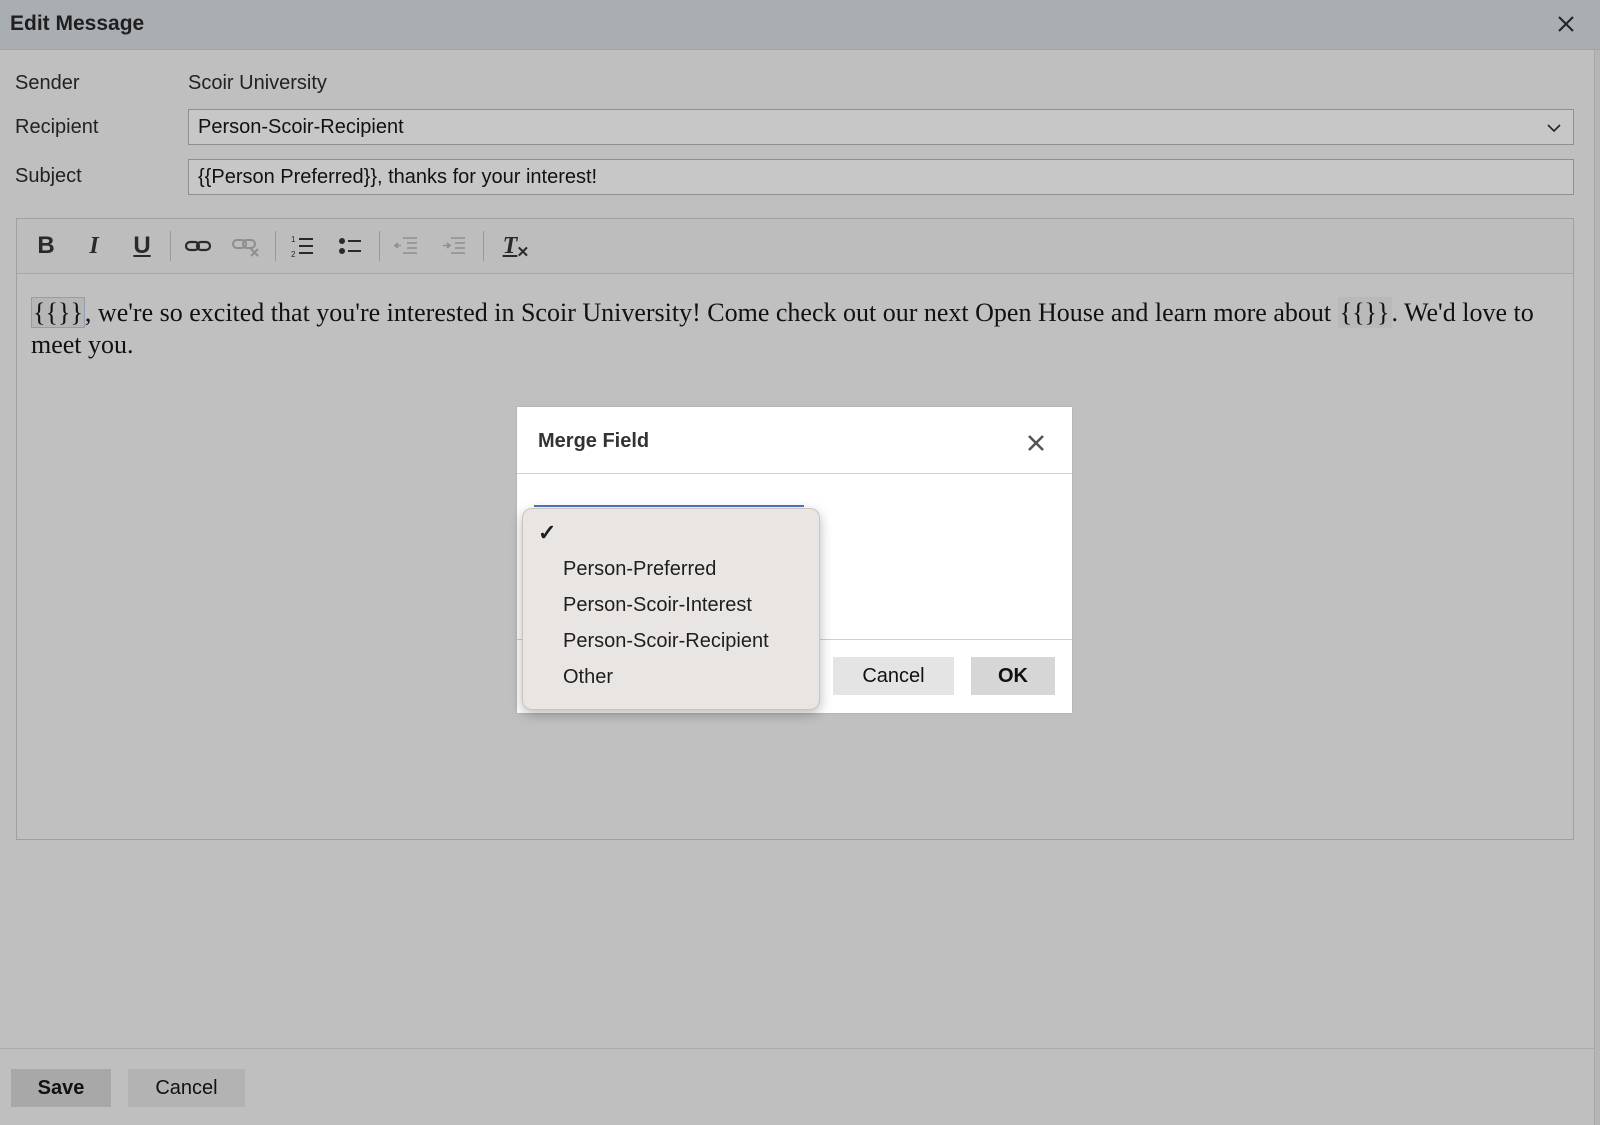  I want to click on indent-icon, so click(454, 245).